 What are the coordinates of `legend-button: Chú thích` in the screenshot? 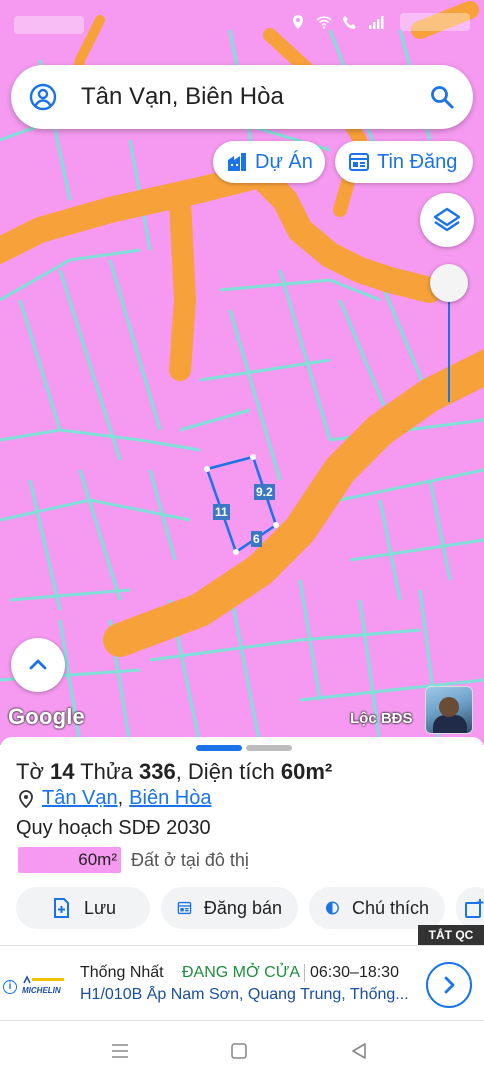 It's located at (377, 908).